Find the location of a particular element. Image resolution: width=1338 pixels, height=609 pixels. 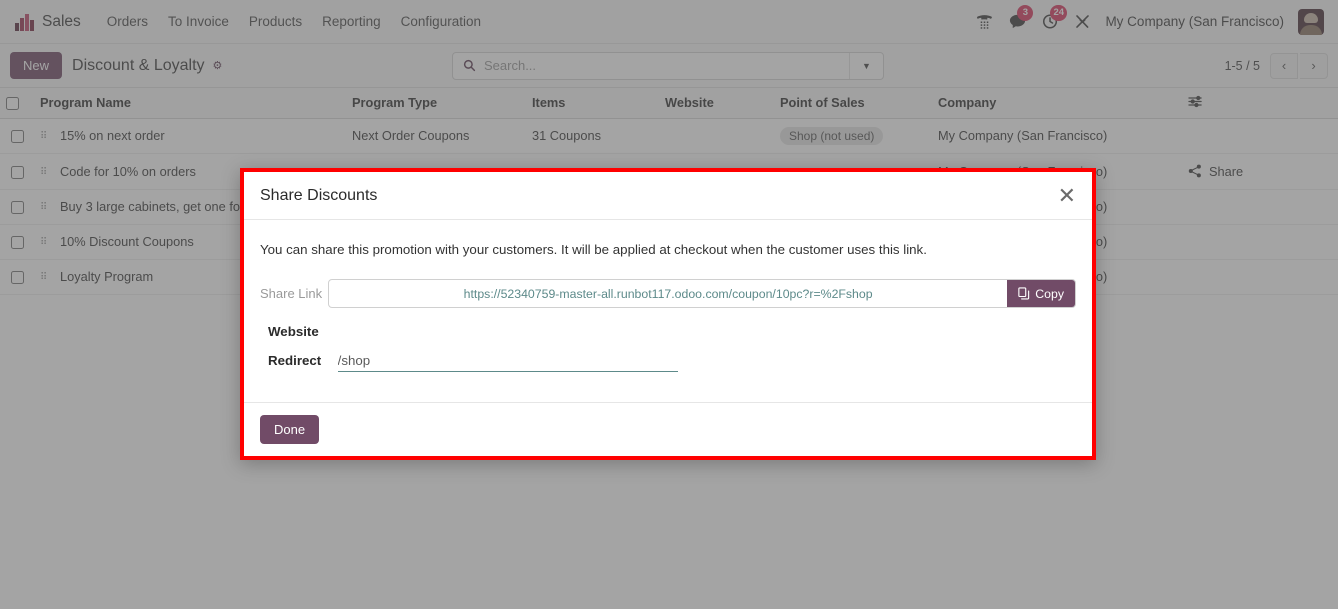

redirect-input is located at coordinates (507, 361).